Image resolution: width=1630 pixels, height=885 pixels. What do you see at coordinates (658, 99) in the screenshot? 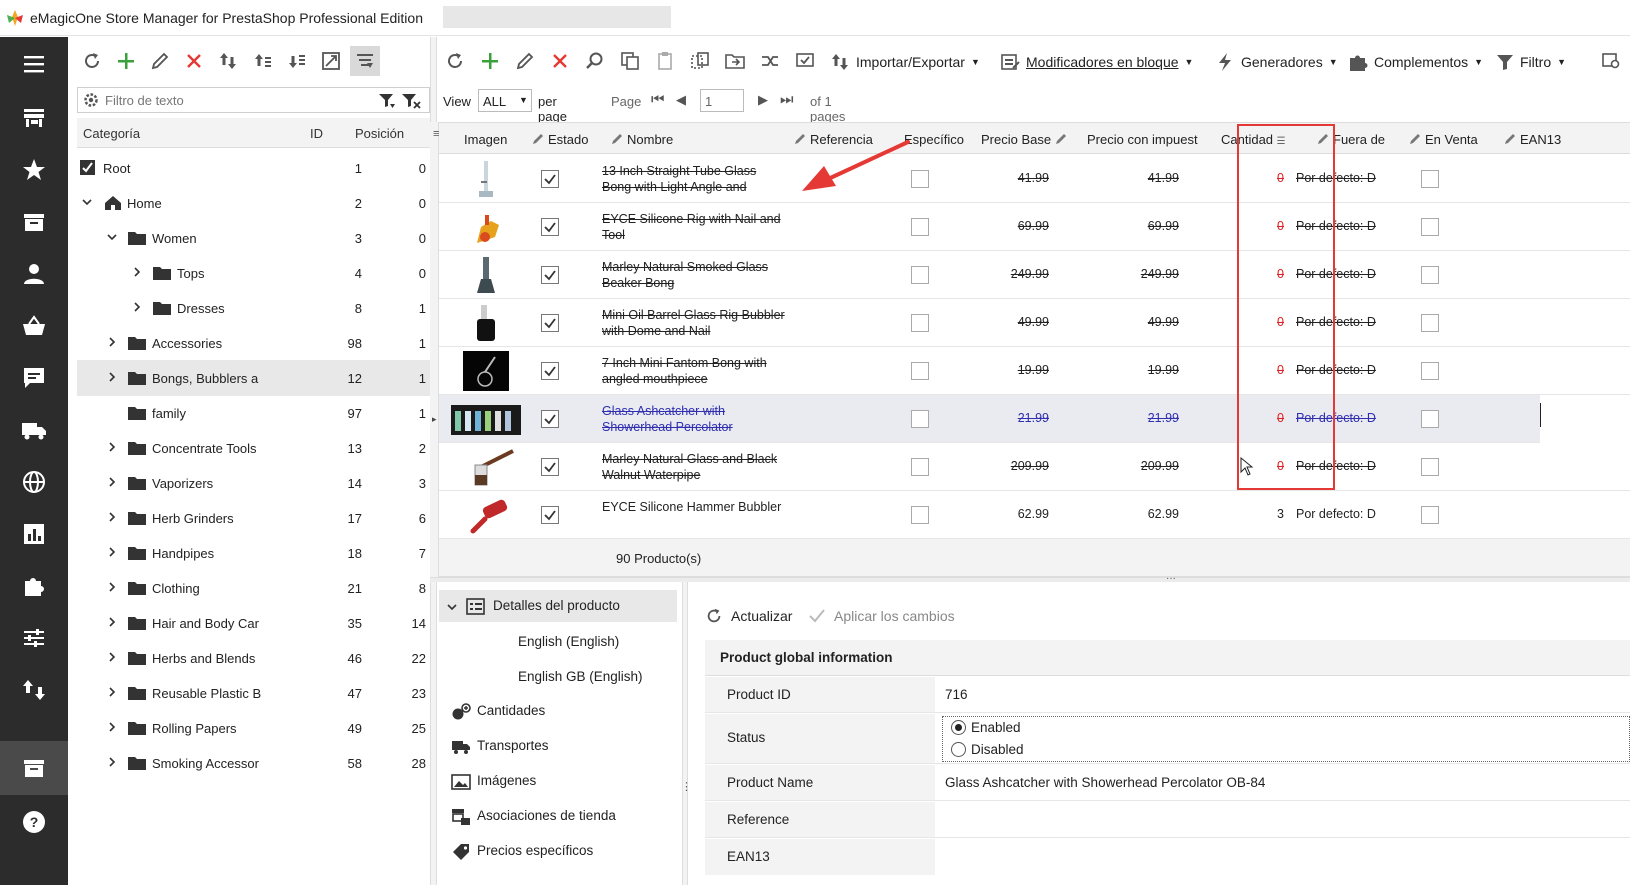
I see `first-page-icon: ⏮` at bounding box center [658, 99].